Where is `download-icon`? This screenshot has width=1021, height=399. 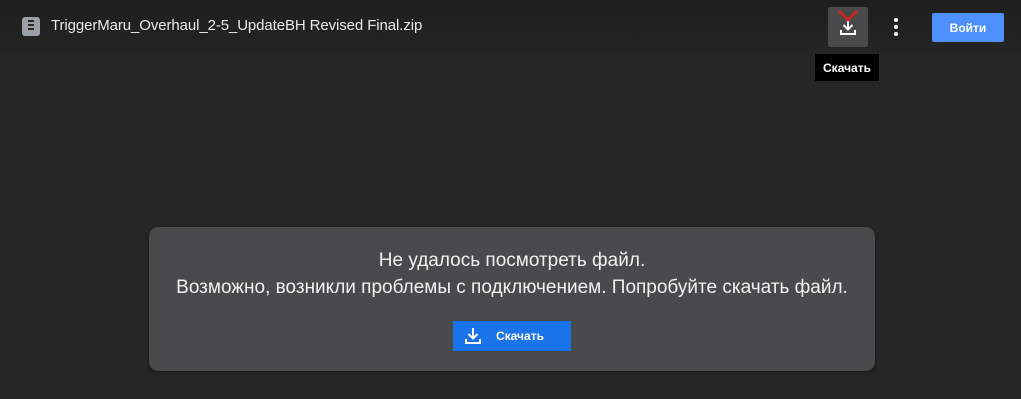 download-icon is located at coordinates (473, 336).